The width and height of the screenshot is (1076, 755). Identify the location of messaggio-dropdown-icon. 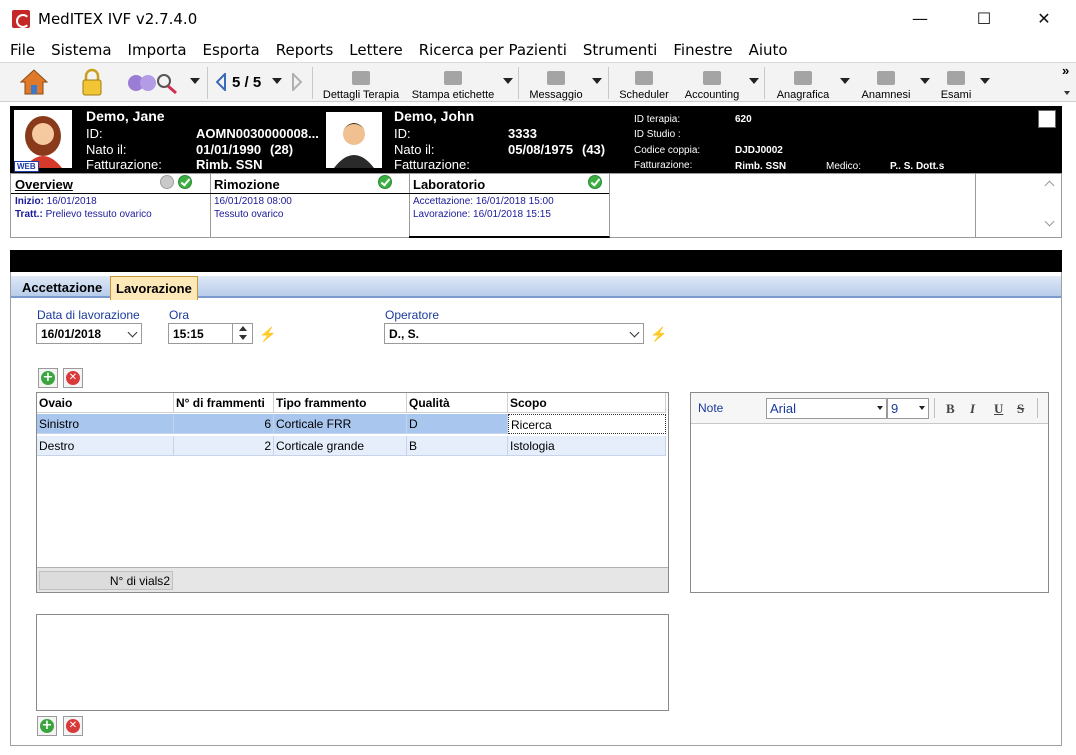
(597, 81).